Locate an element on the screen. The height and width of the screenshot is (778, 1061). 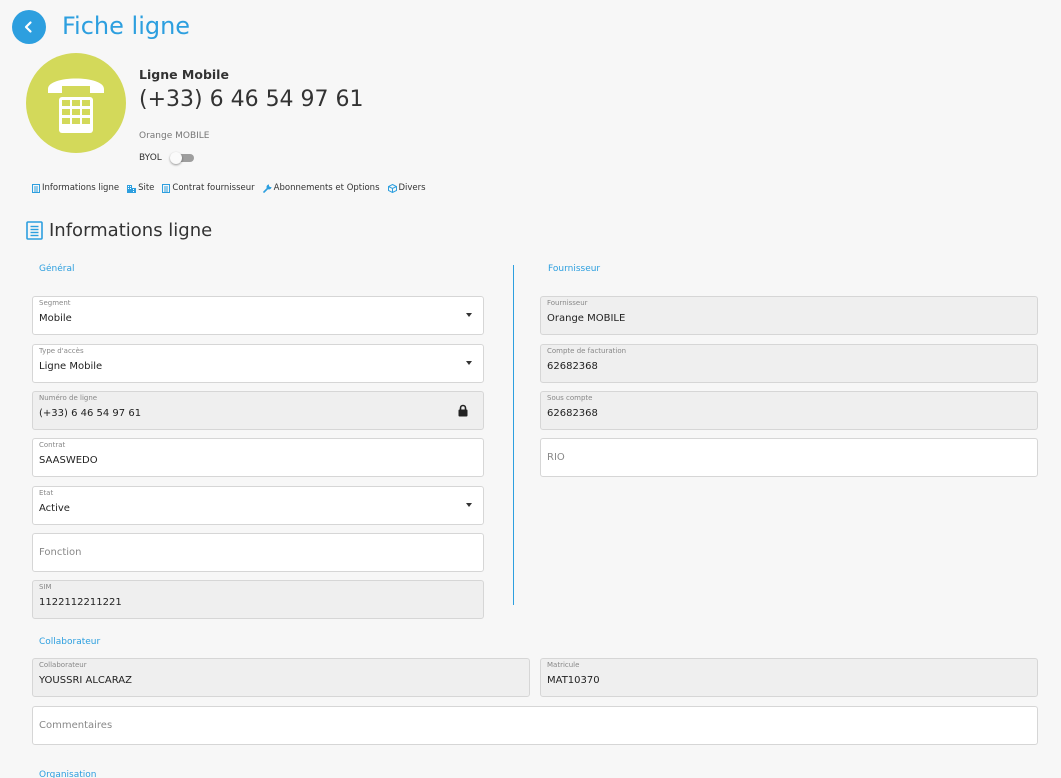
collaborator-field: Collaborateur YOUSSRI ALCARAZ is located at coordinates (281, 677).